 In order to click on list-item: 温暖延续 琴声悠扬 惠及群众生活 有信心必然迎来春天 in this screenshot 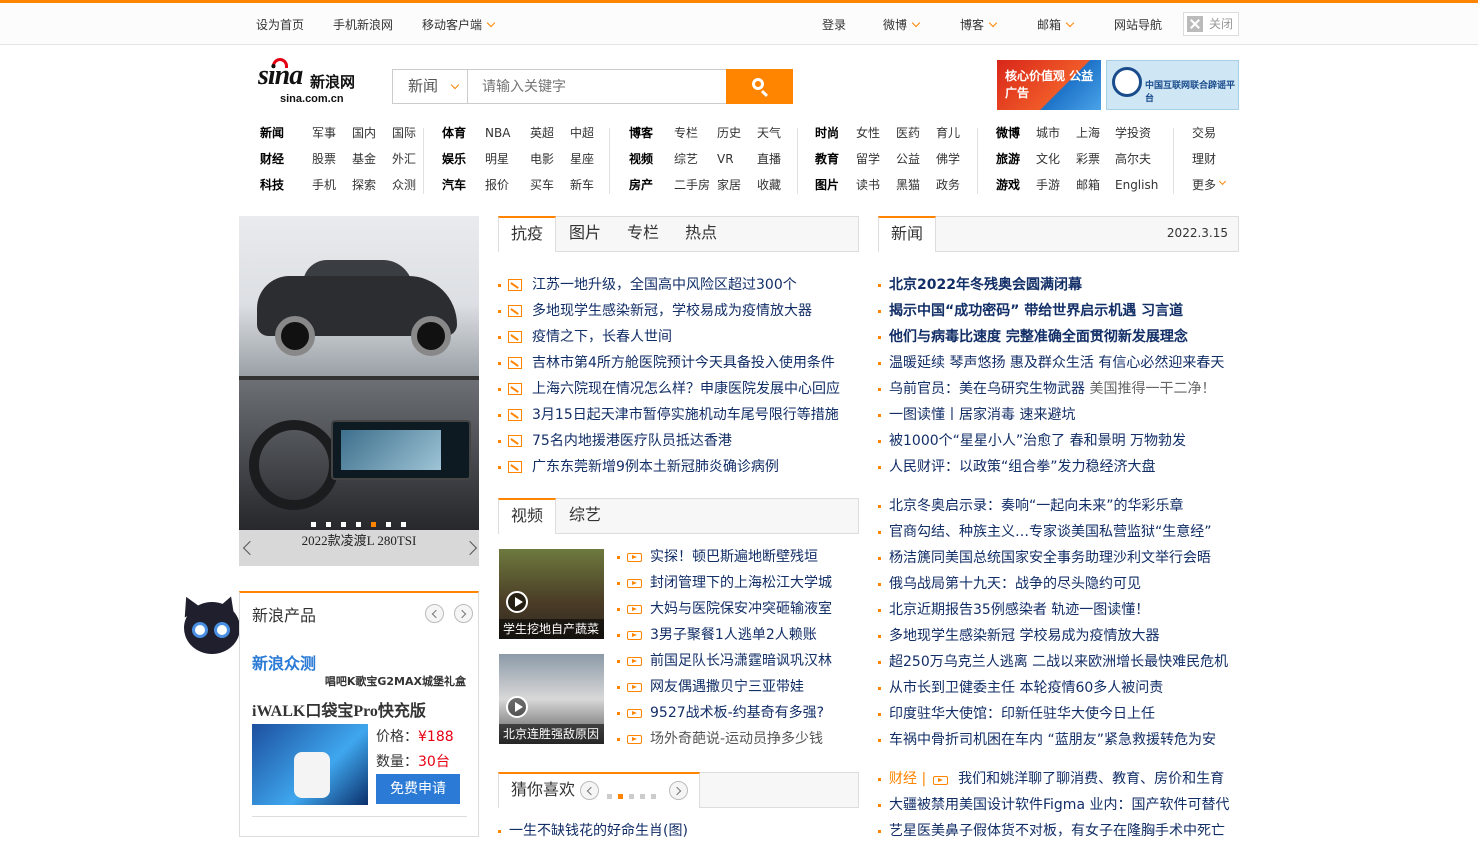, I will do `click(1051, 363)`.